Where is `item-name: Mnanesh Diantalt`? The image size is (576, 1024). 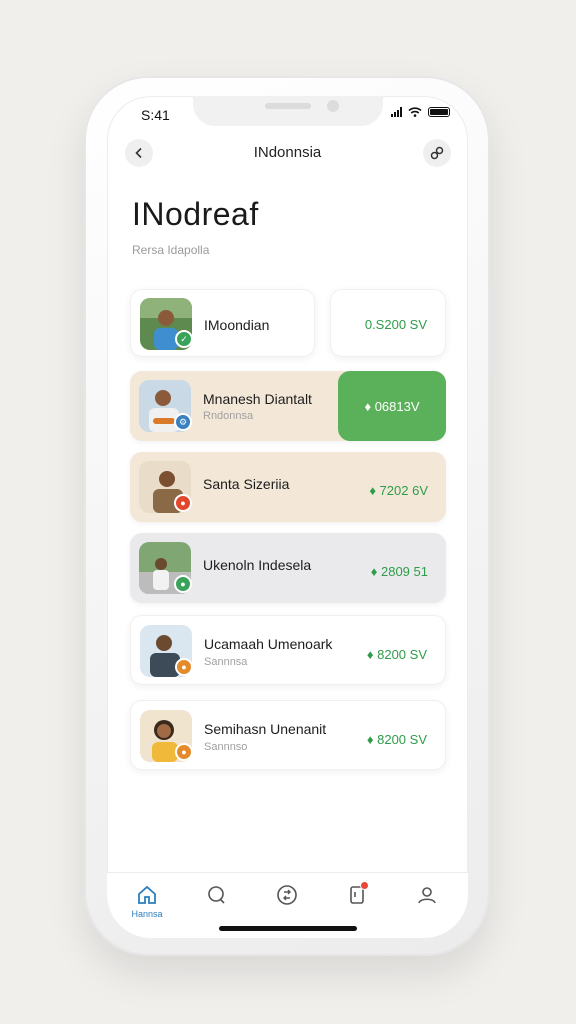 item-name: Mnanesh Diantalt is located at coordinates (257, 399).